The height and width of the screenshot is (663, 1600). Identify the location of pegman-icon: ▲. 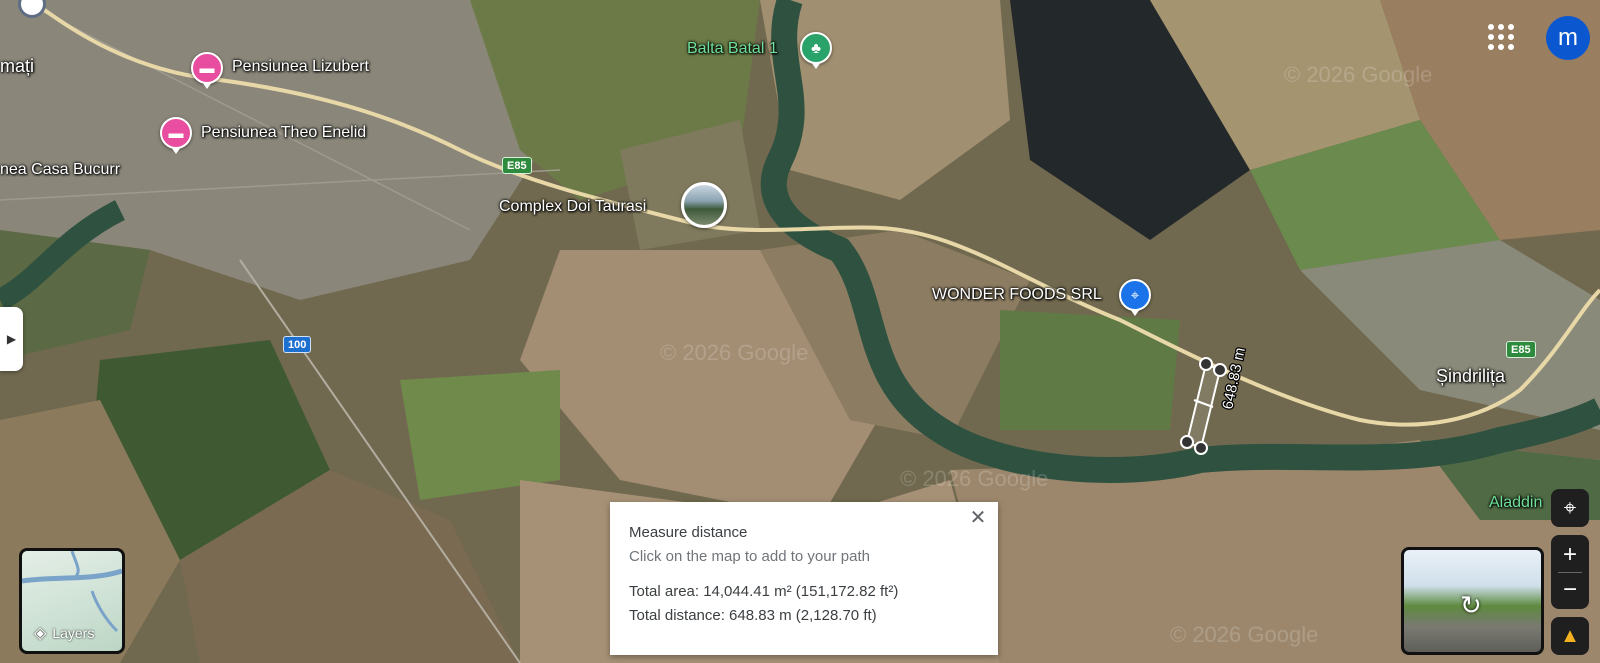
(1570, 635).